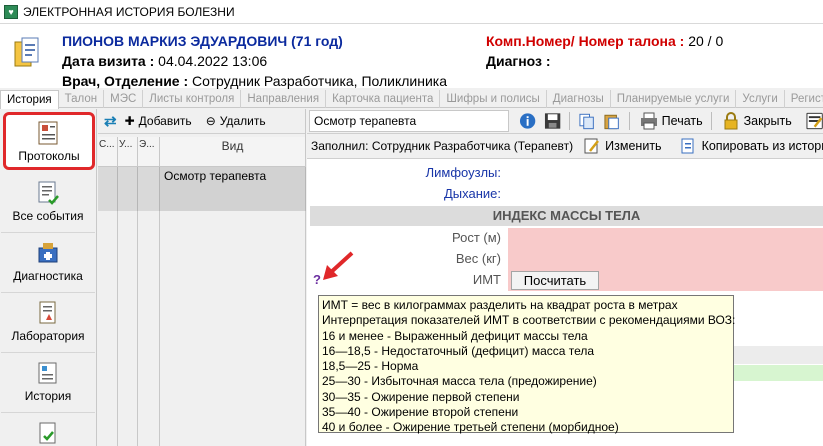  Describe the element at coordinates (472, 193) in the screenshot. I see `breathing-label: Дыхание:` at that location.